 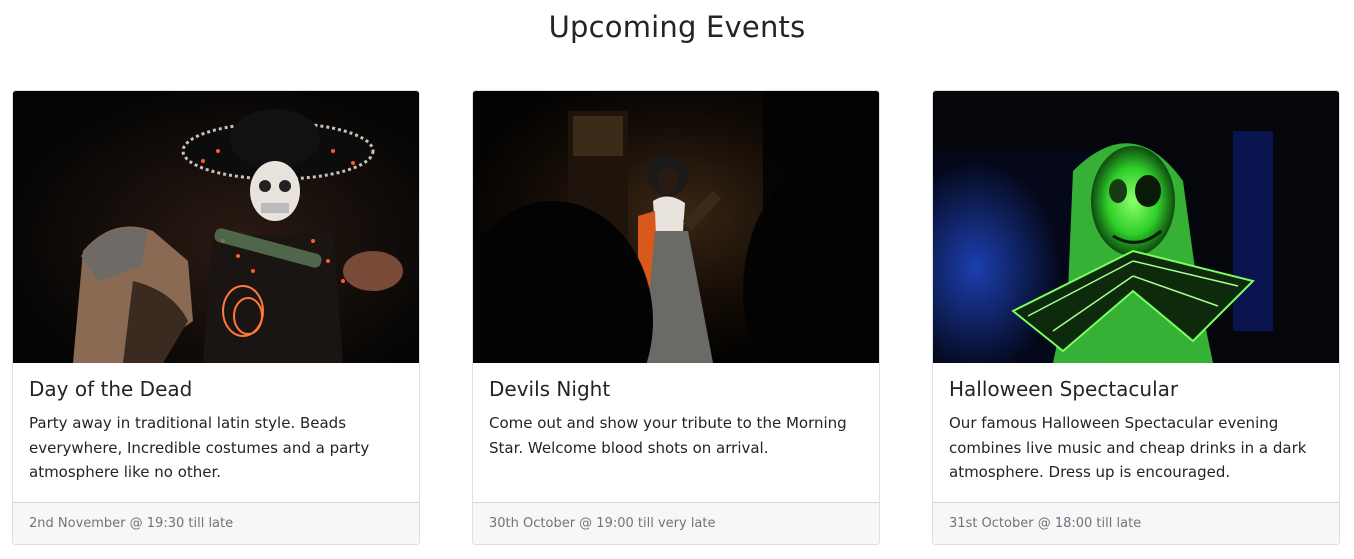 I want to click on event-date: 30th October @ 19:00 till very late, so click(x=676, y=523).